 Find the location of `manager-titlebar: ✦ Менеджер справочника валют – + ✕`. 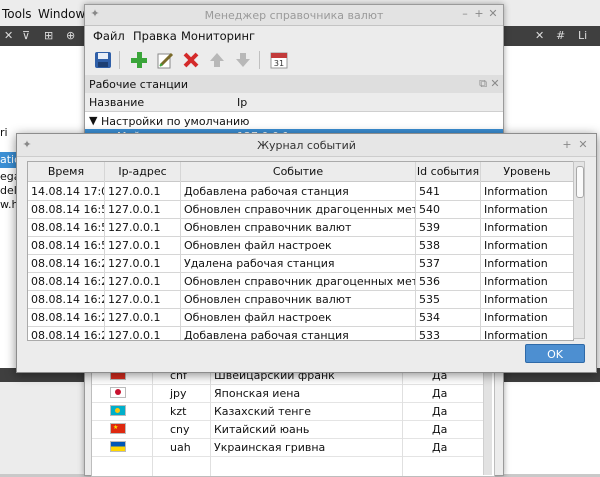

manager-titlebar: ✦ Менеджер справочника валют – + ✕ is located at coordinates (294, 15).